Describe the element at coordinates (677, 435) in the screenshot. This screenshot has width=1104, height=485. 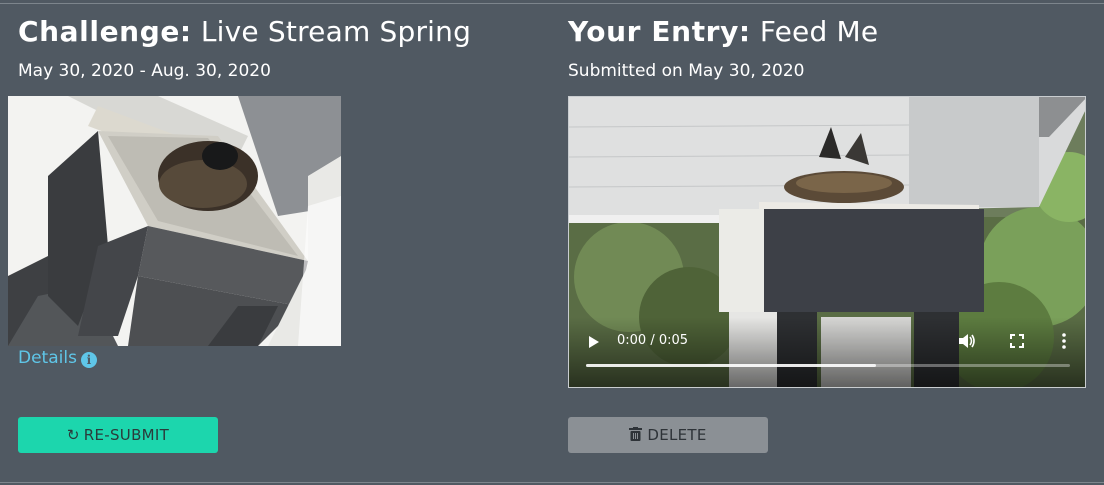
I see `delete-label: DELETE` at that location.